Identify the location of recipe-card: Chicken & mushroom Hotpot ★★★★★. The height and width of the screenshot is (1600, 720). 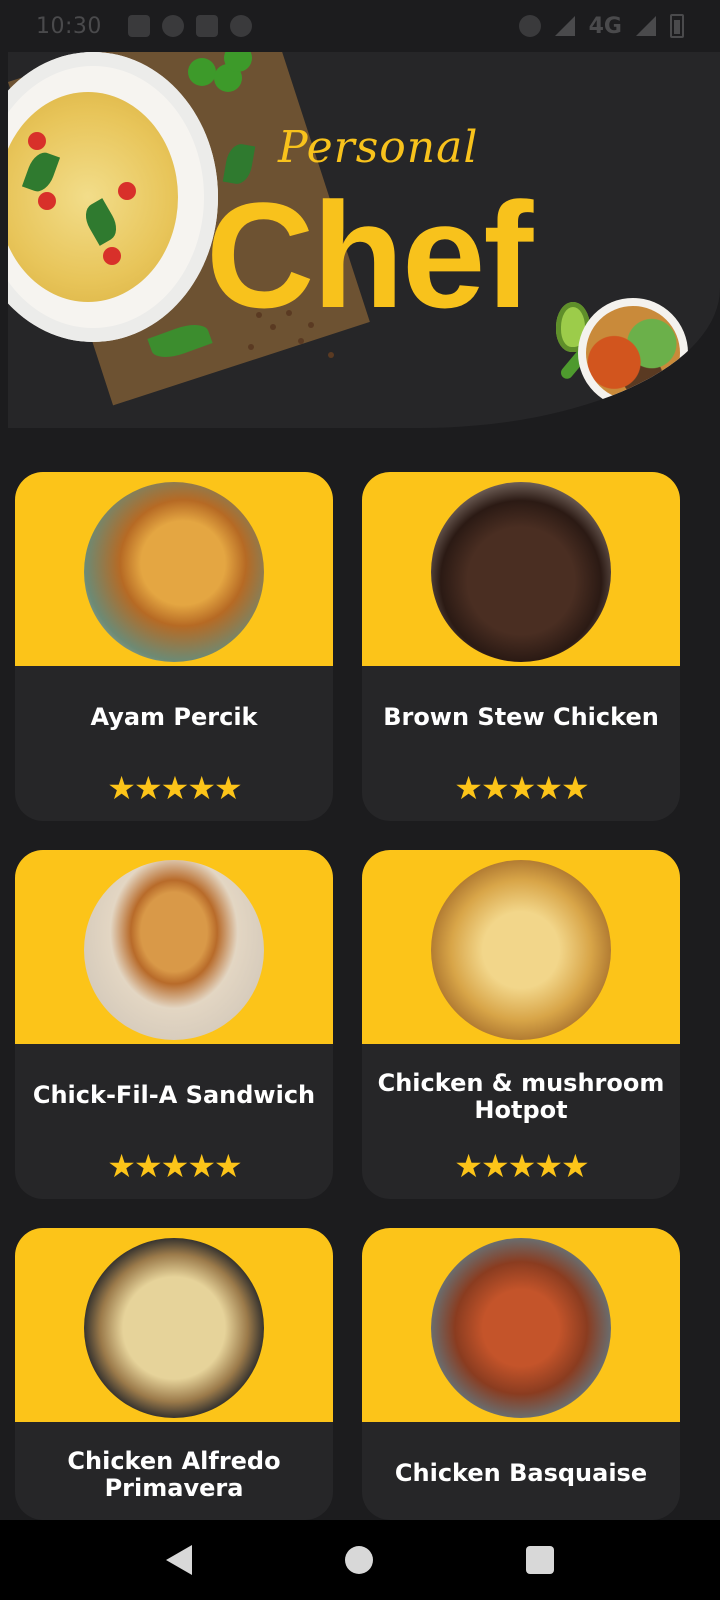
(521, 1024).